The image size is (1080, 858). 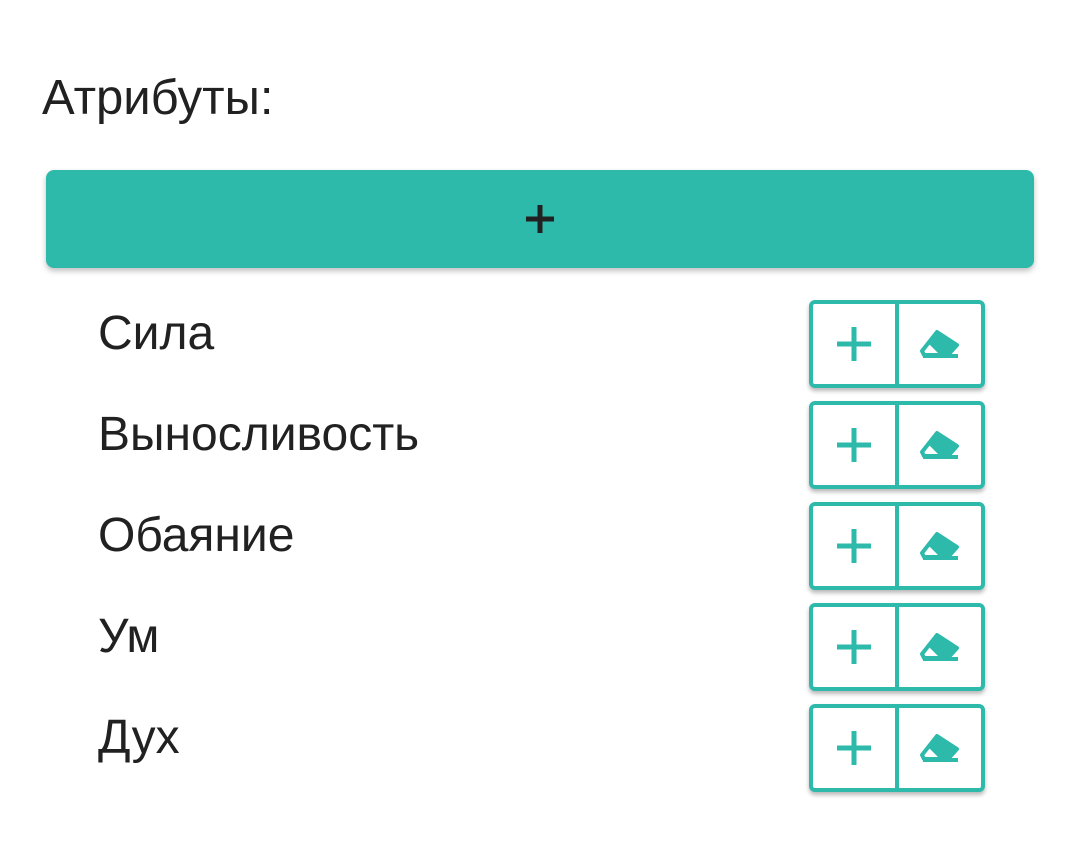 I want to click on attribute-label: Обаяние, so click(x=196, y=535).